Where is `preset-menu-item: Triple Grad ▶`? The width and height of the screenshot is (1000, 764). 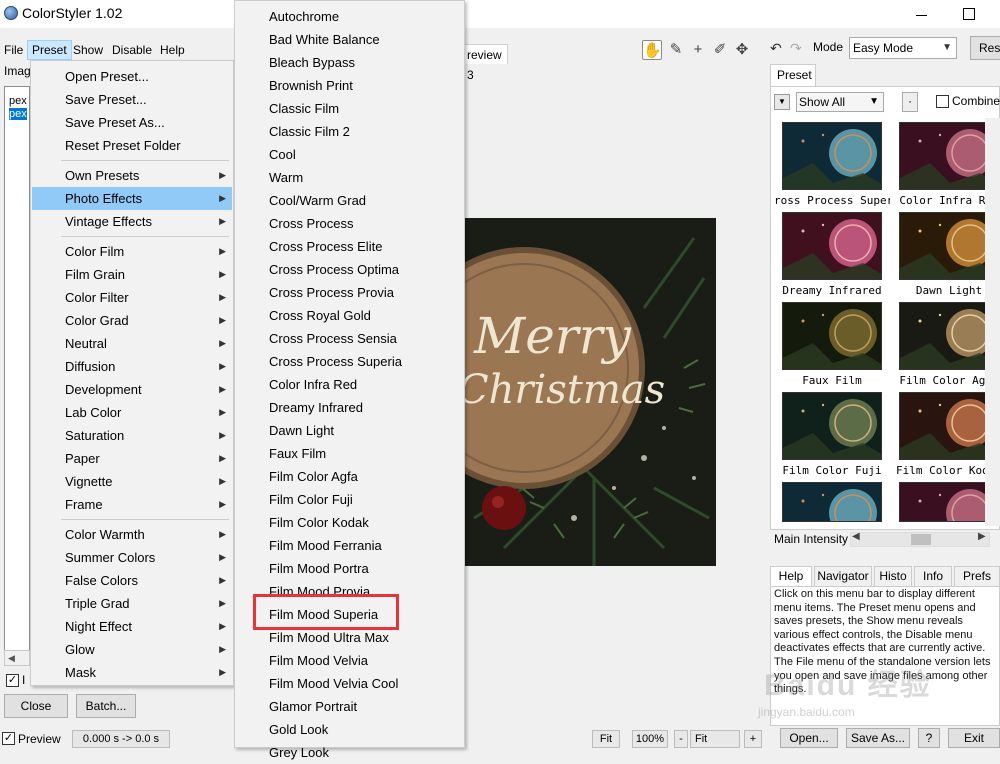
preset-menu-item: Triple Grad ▶ is located at coordinates (132, 603).